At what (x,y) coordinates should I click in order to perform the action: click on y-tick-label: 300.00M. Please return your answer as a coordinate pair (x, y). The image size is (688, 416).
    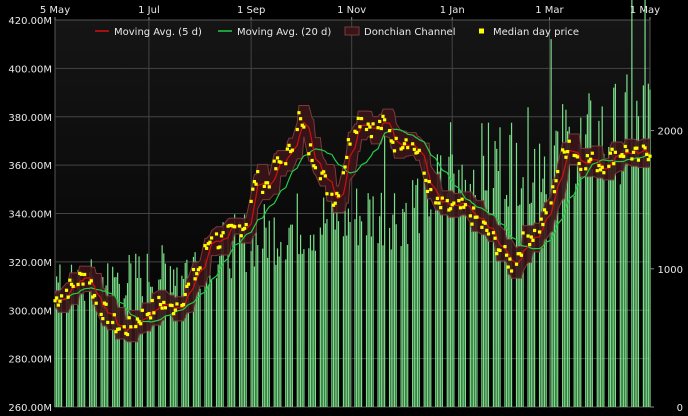
    Looking at the image, I should click on (30, 311).